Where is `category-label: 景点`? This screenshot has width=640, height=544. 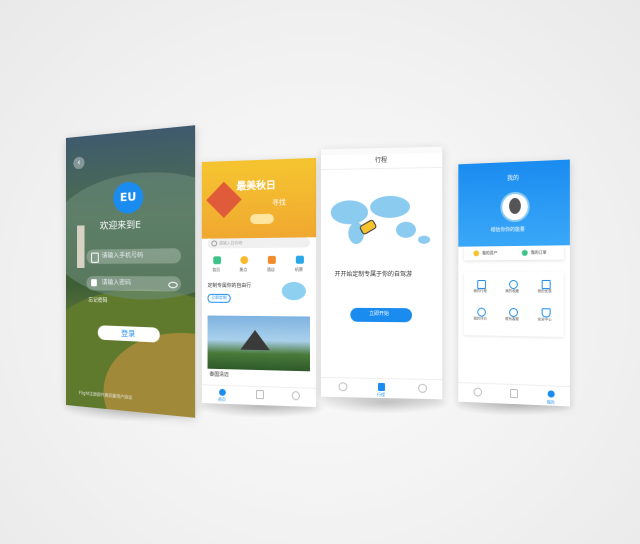 category-label: 景点 is located at coordinates (243, 270).